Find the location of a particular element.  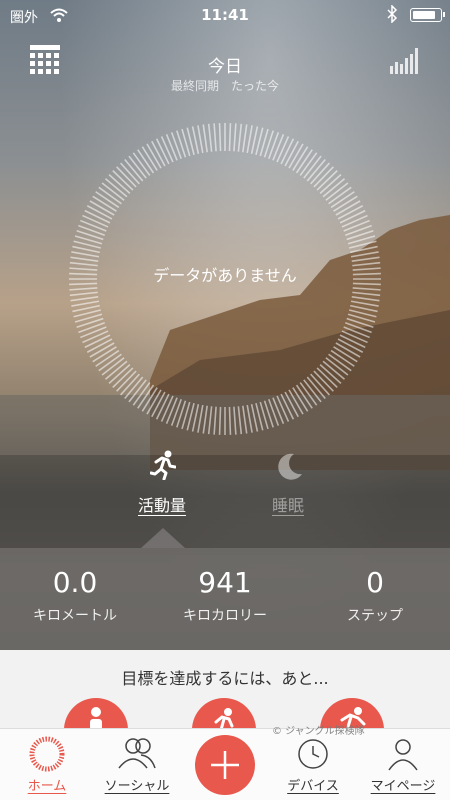

home-ring-icon is located at coordinates (47, 754).